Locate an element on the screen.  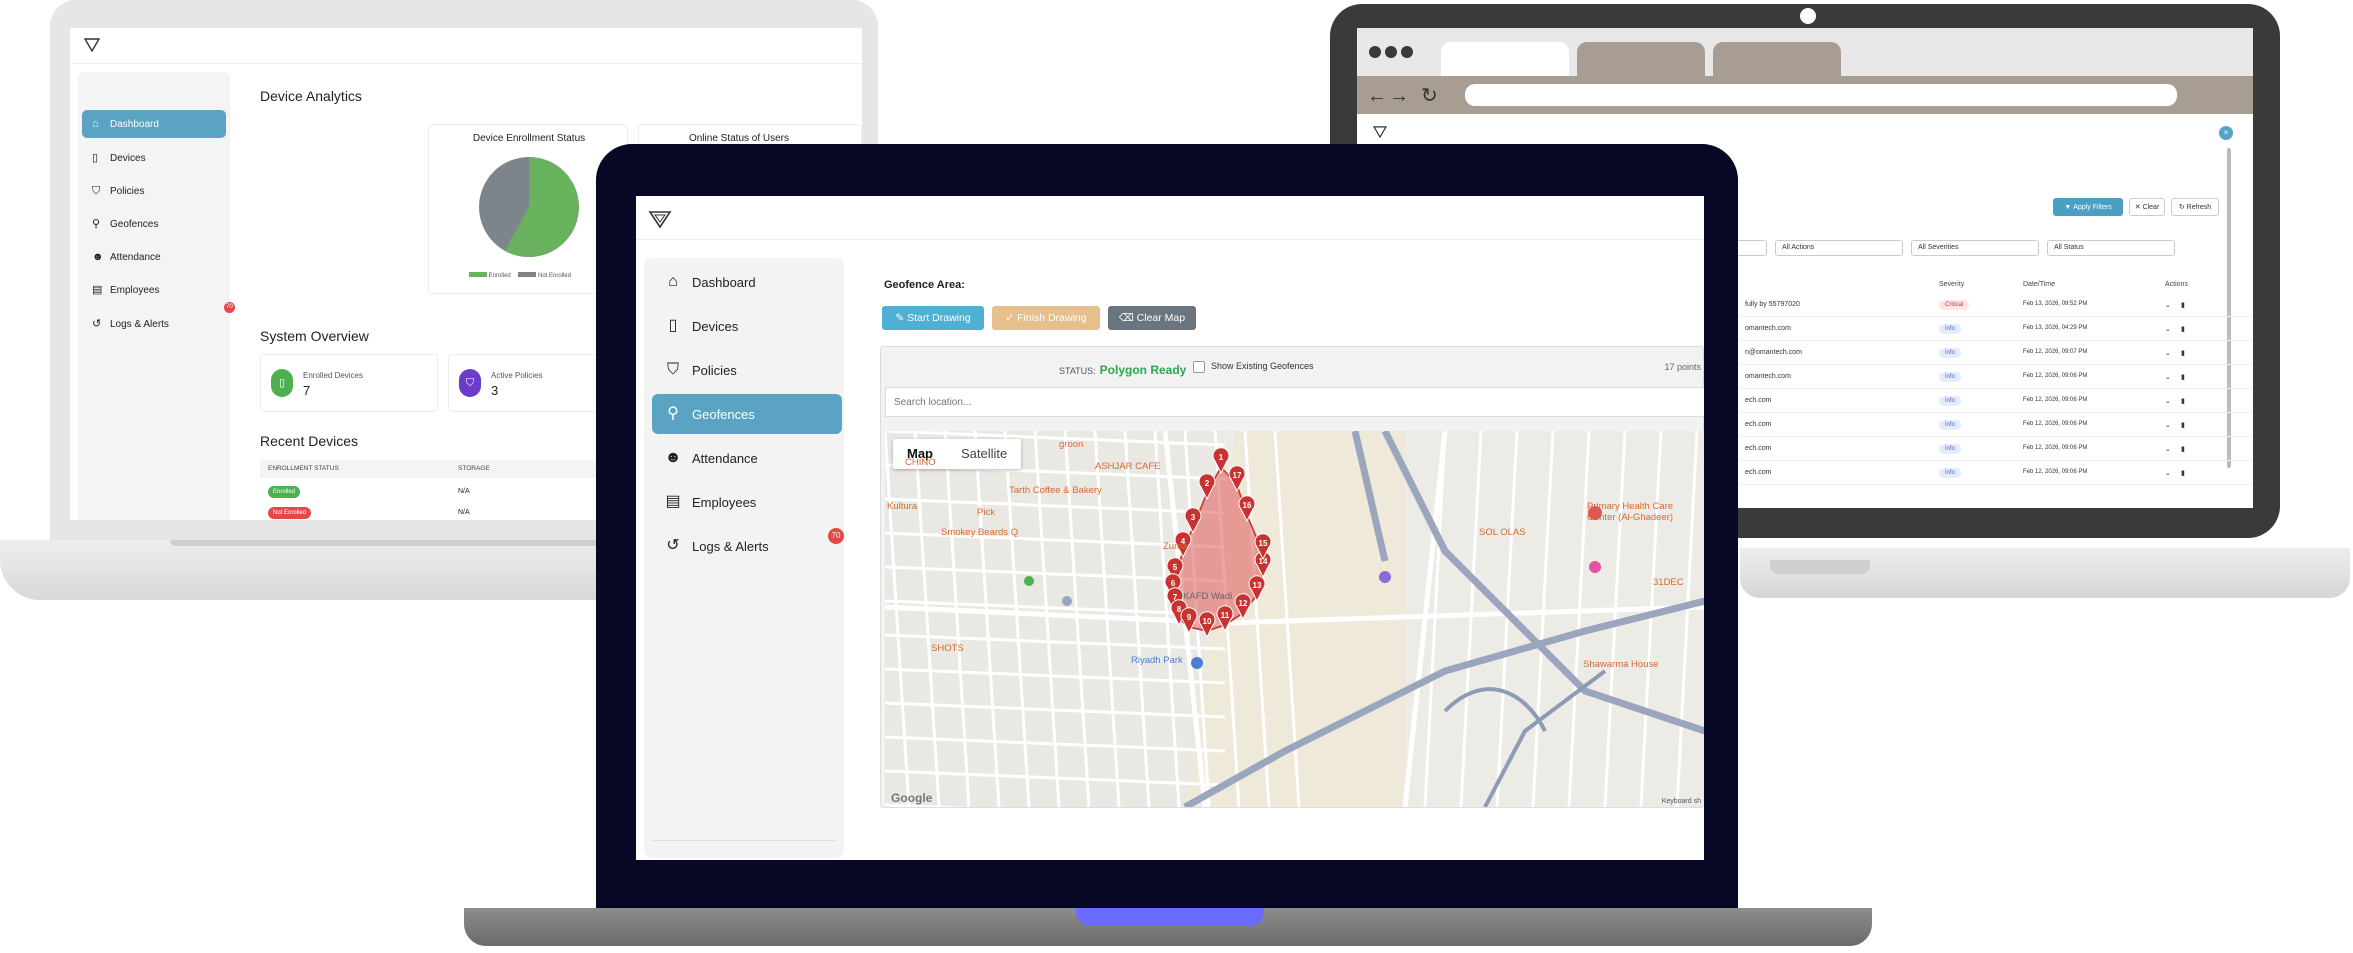
datetime-cell: Feb 12, 2026, 09:06 PM is located at coordinates (2055, 424).